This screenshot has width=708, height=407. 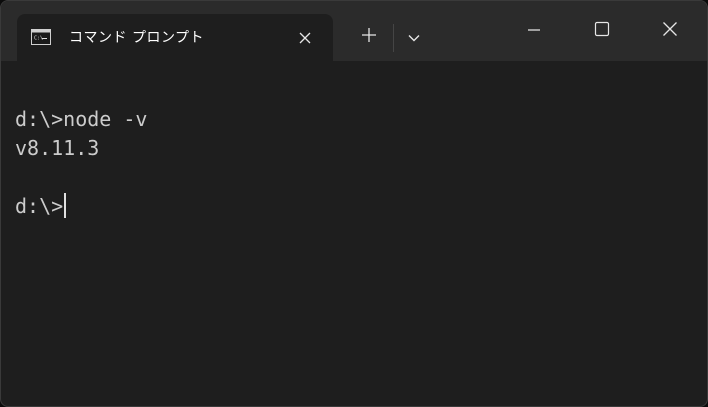 I want to click on window-close-button, so click(x=670, y=31).